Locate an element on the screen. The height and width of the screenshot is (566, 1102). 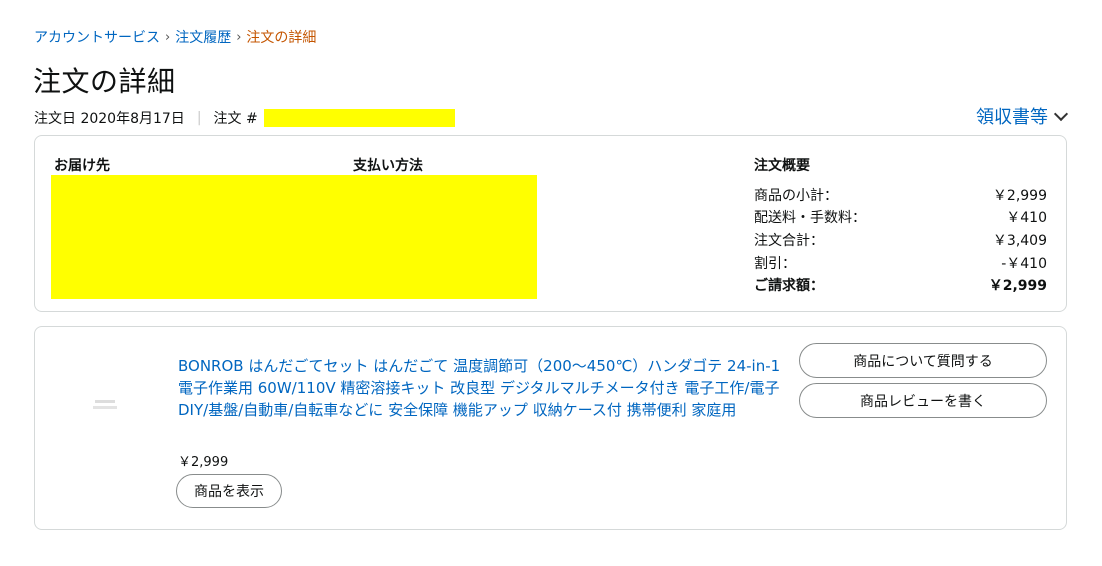
ask-question-button: 商品について質問する is located at coordinates (923, 360).